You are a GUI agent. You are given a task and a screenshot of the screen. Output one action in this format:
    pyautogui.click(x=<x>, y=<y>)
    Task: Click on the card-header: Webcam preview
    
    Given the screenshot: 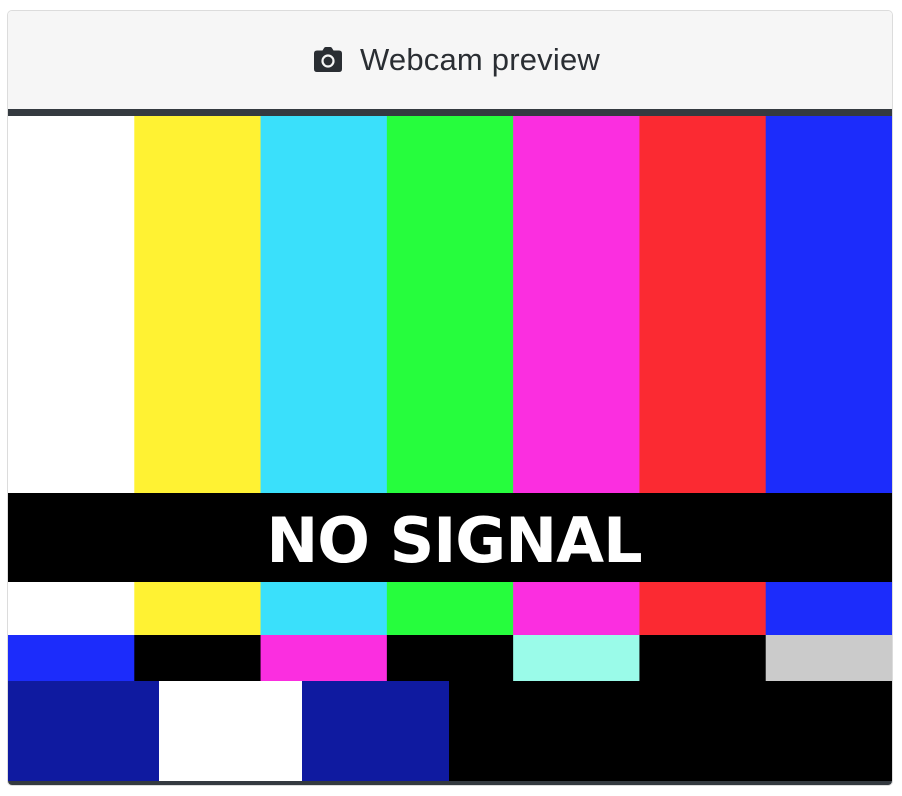 What is the action you would take?
    pyautogui.click(x=450, y=60)
    